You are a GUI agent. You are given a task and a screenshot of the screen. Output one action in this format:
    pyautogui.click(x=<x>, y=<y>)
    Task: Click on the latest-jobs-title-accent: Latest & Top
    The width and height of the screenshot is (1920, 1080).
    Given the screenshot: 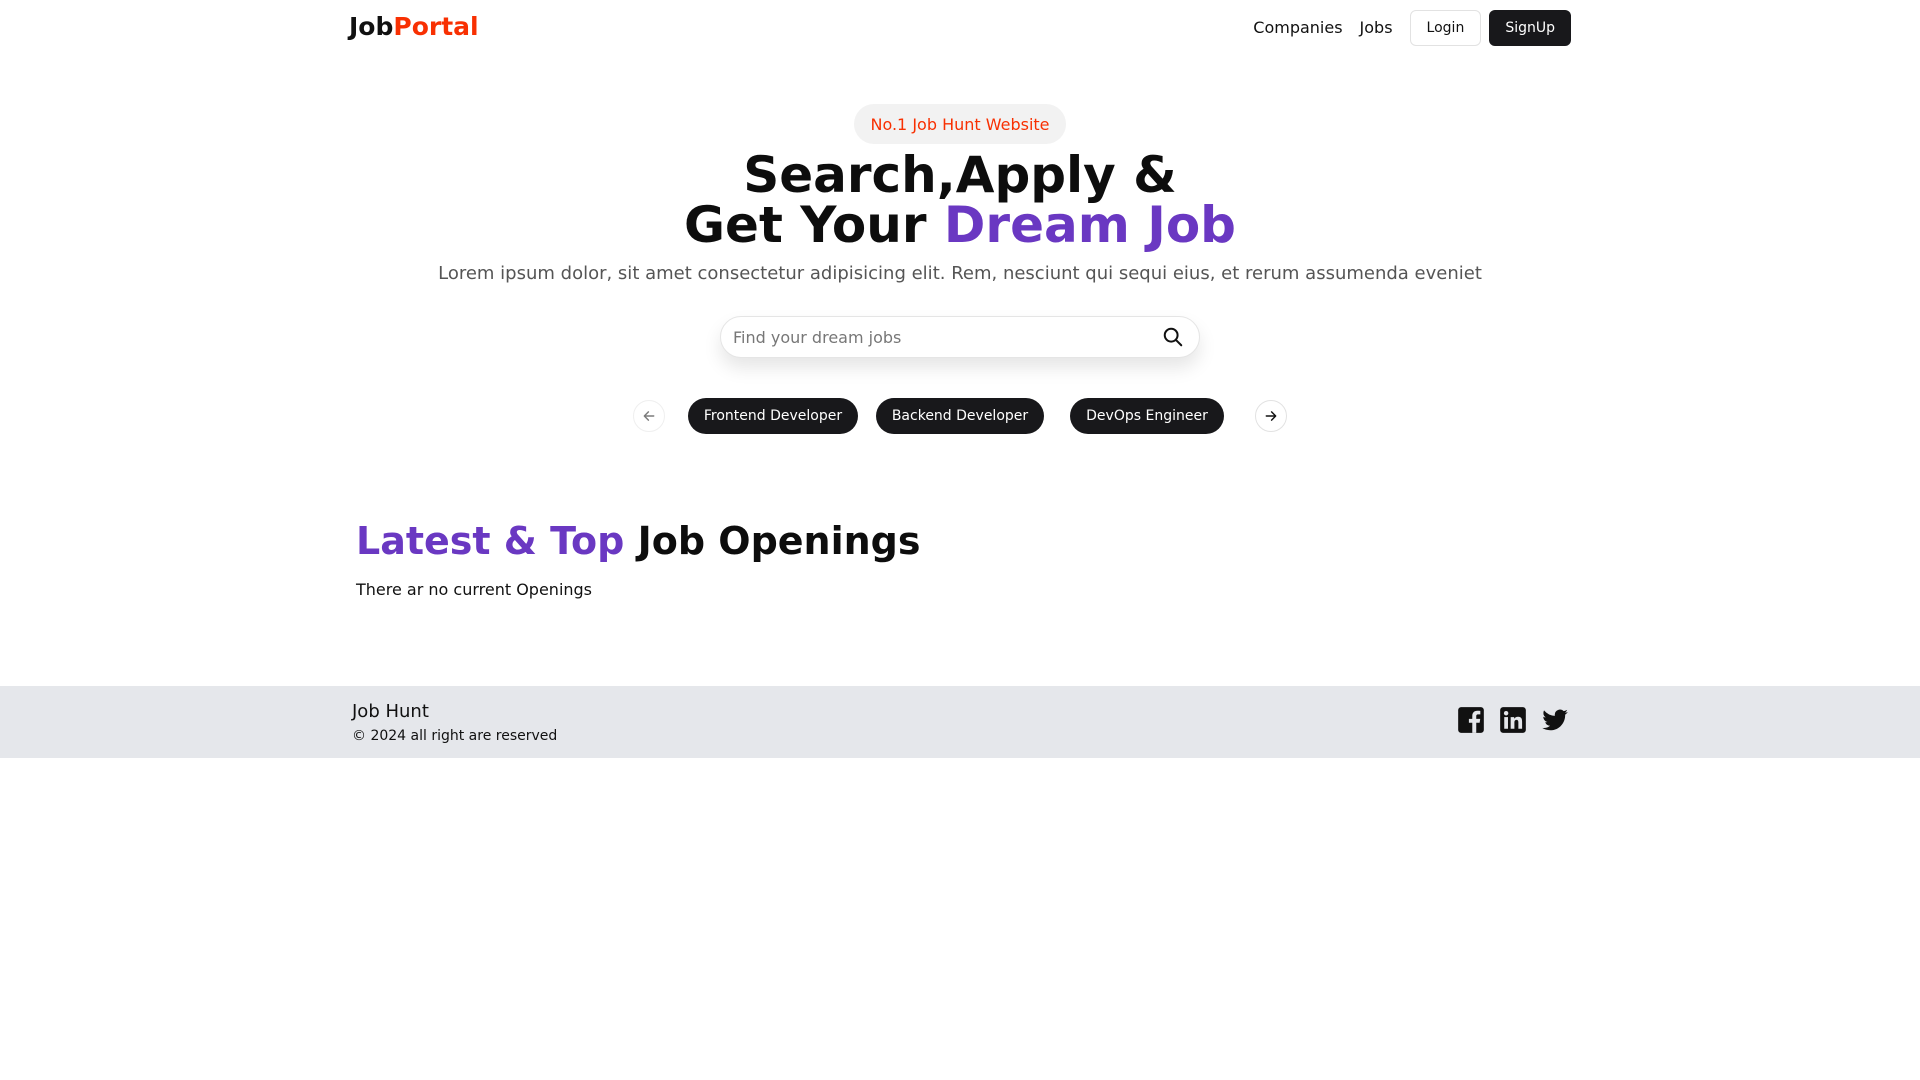 What is the action you would take?
    pyautogui.click(x=490, y=541)
    